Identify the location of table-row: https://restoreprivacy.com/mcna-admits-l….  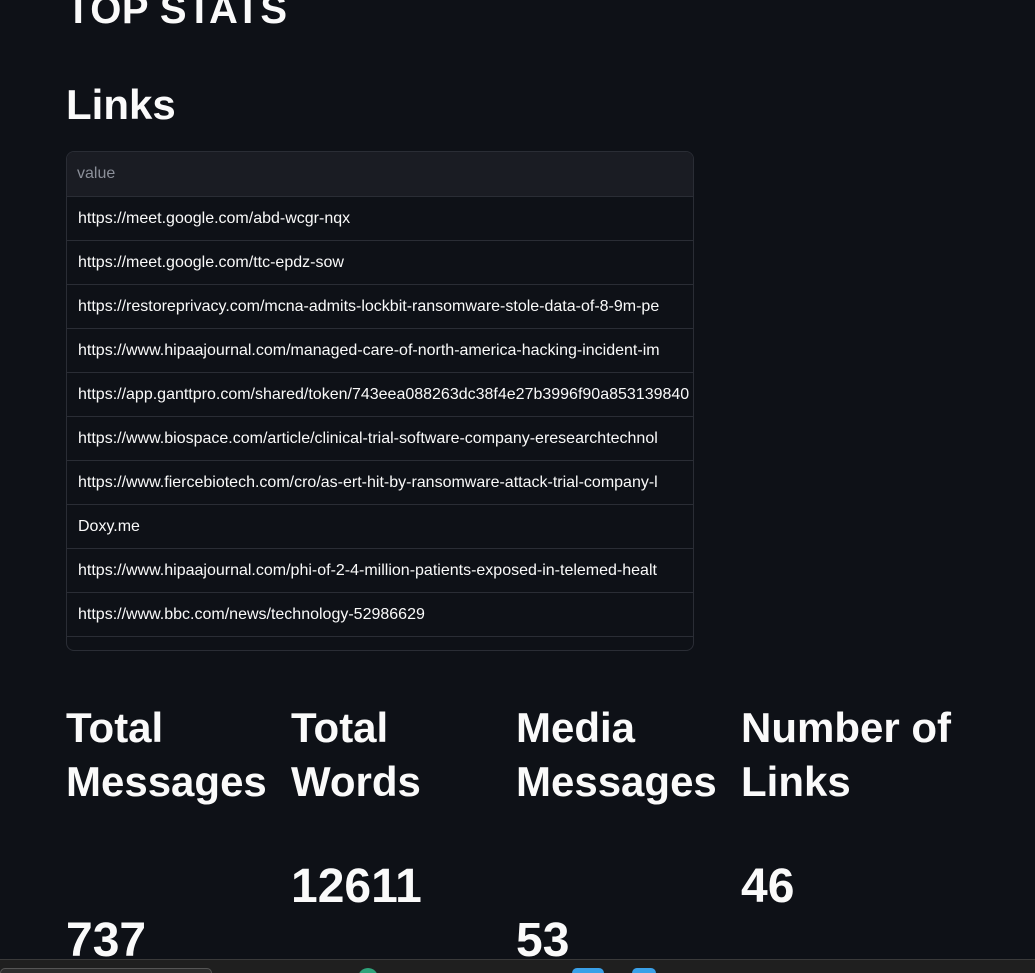
(380, 307).